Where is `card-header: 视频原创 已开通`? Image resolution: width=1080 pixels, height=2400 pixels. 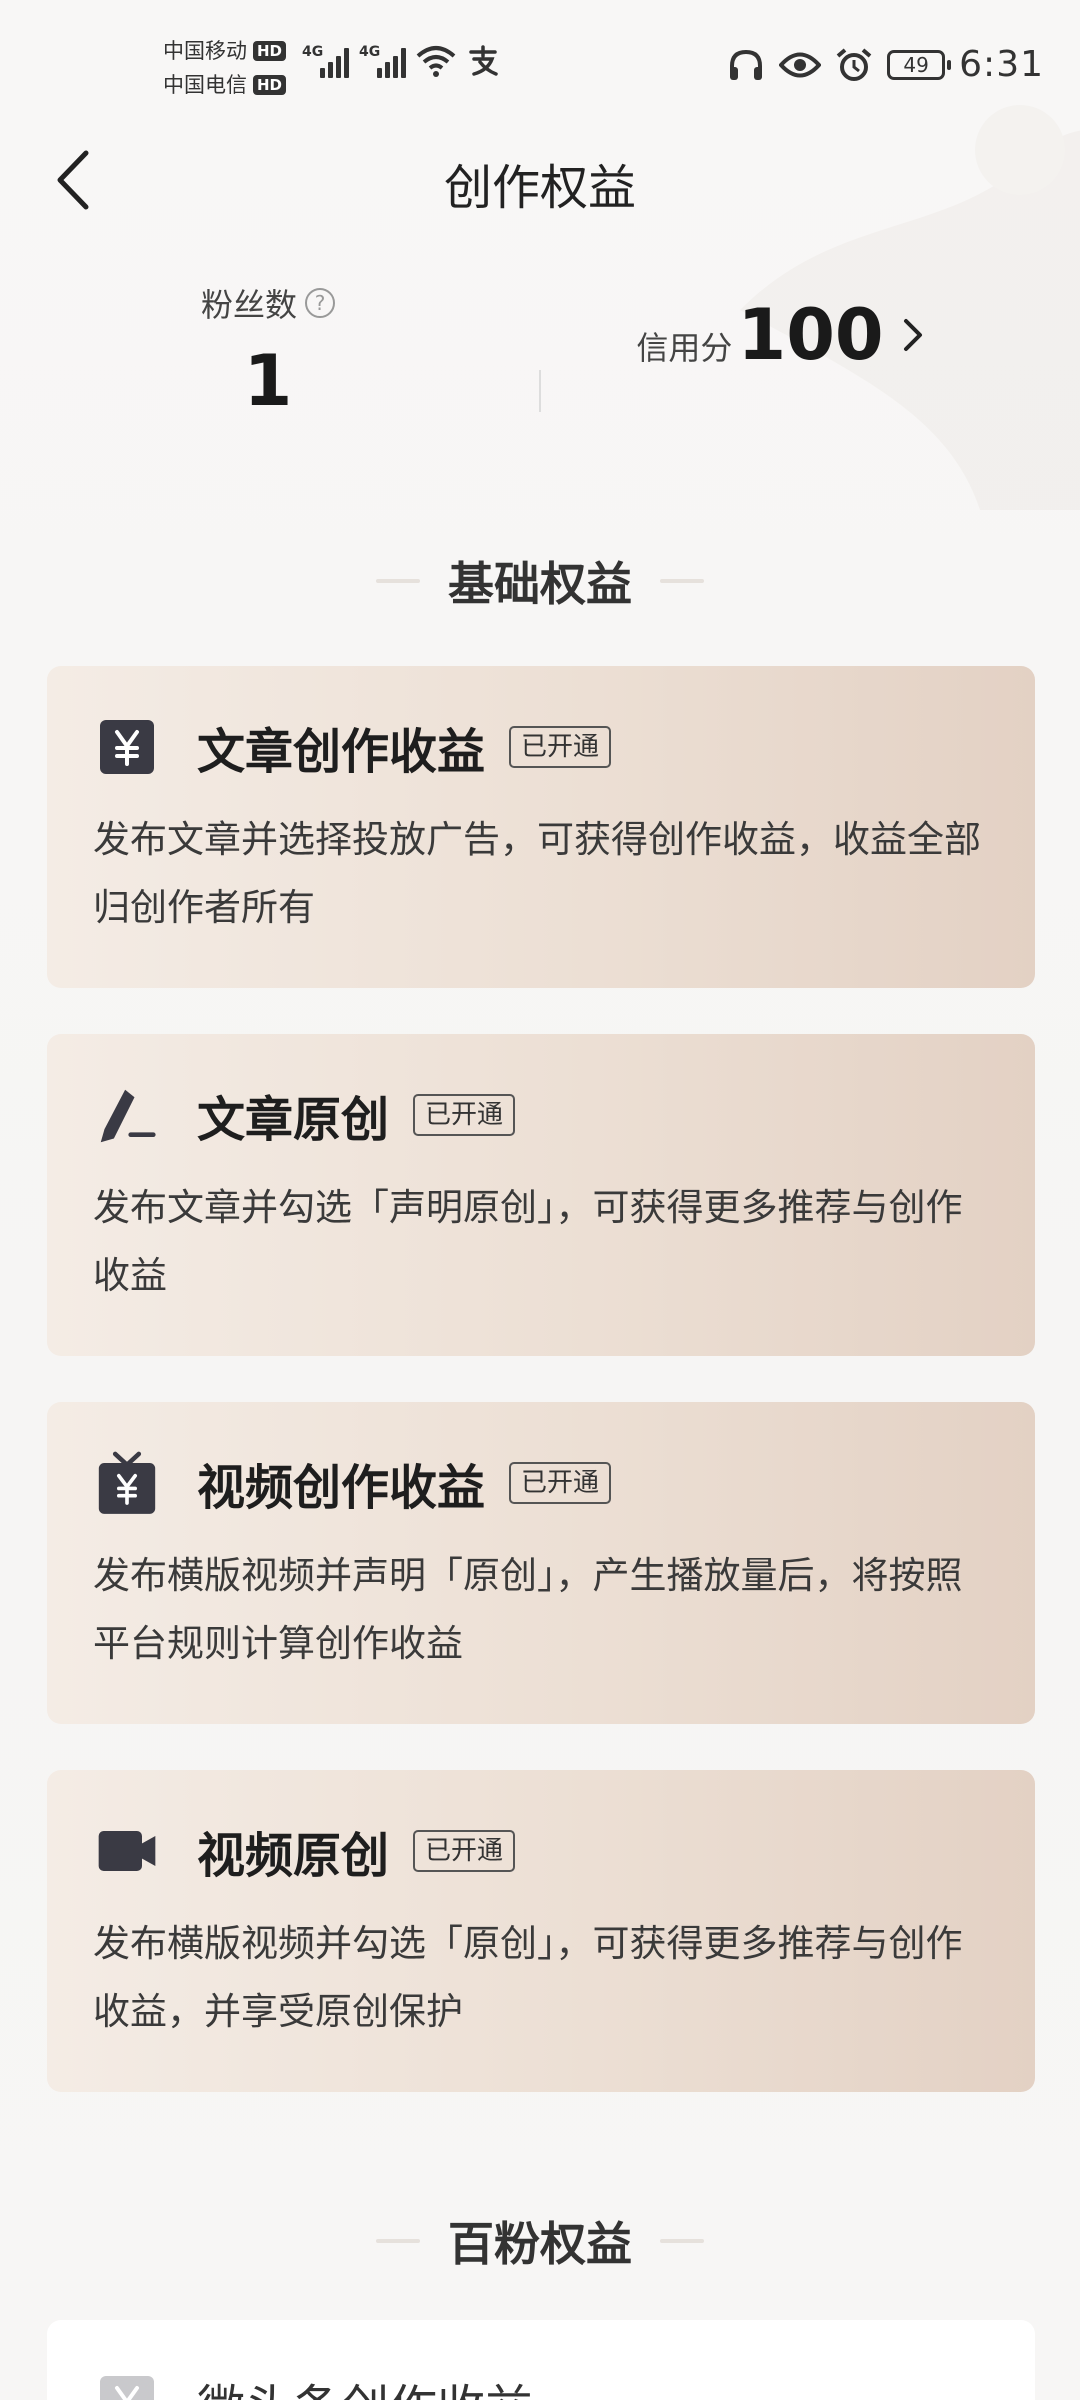 card-header: 视频原创 已开通 is located at coordinates (306, 1851).